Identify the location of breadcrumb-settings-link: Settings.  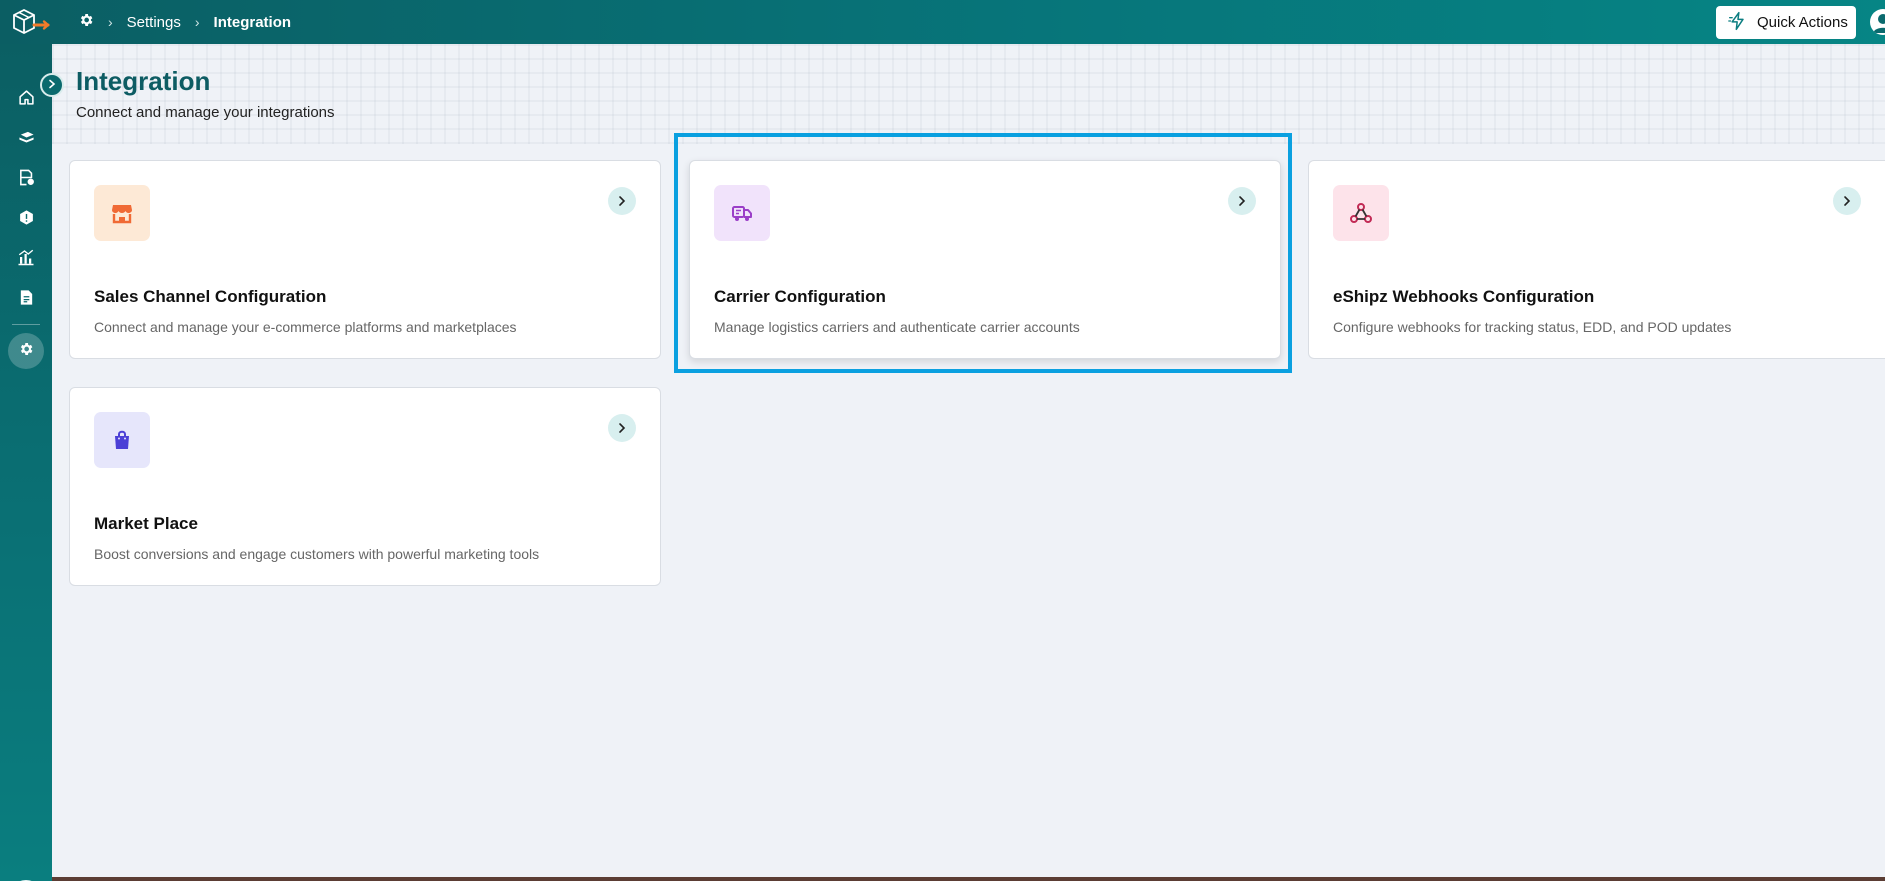
(154, 22).